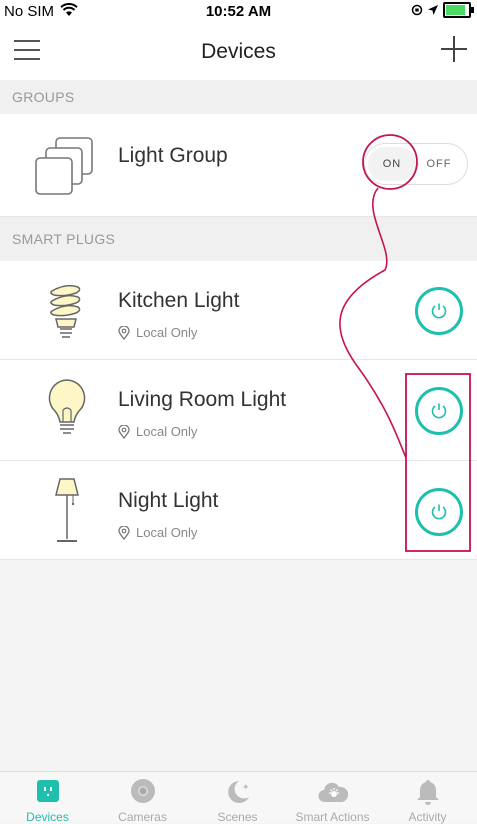  Describe the element at coordinates (238, 510) in the screenshot. I see `device-row-night-light: Night Light Local Only` at that location.